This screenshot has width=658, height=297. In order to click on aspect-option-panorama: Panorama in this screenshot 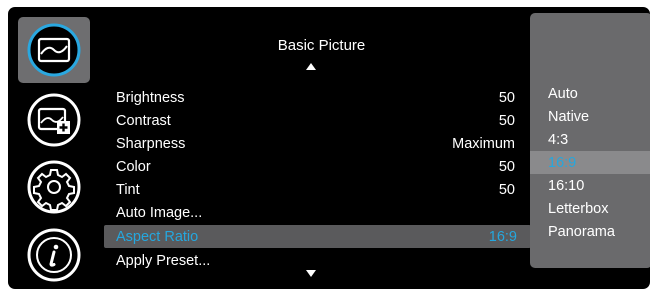, I will do `click(590, 231)`.